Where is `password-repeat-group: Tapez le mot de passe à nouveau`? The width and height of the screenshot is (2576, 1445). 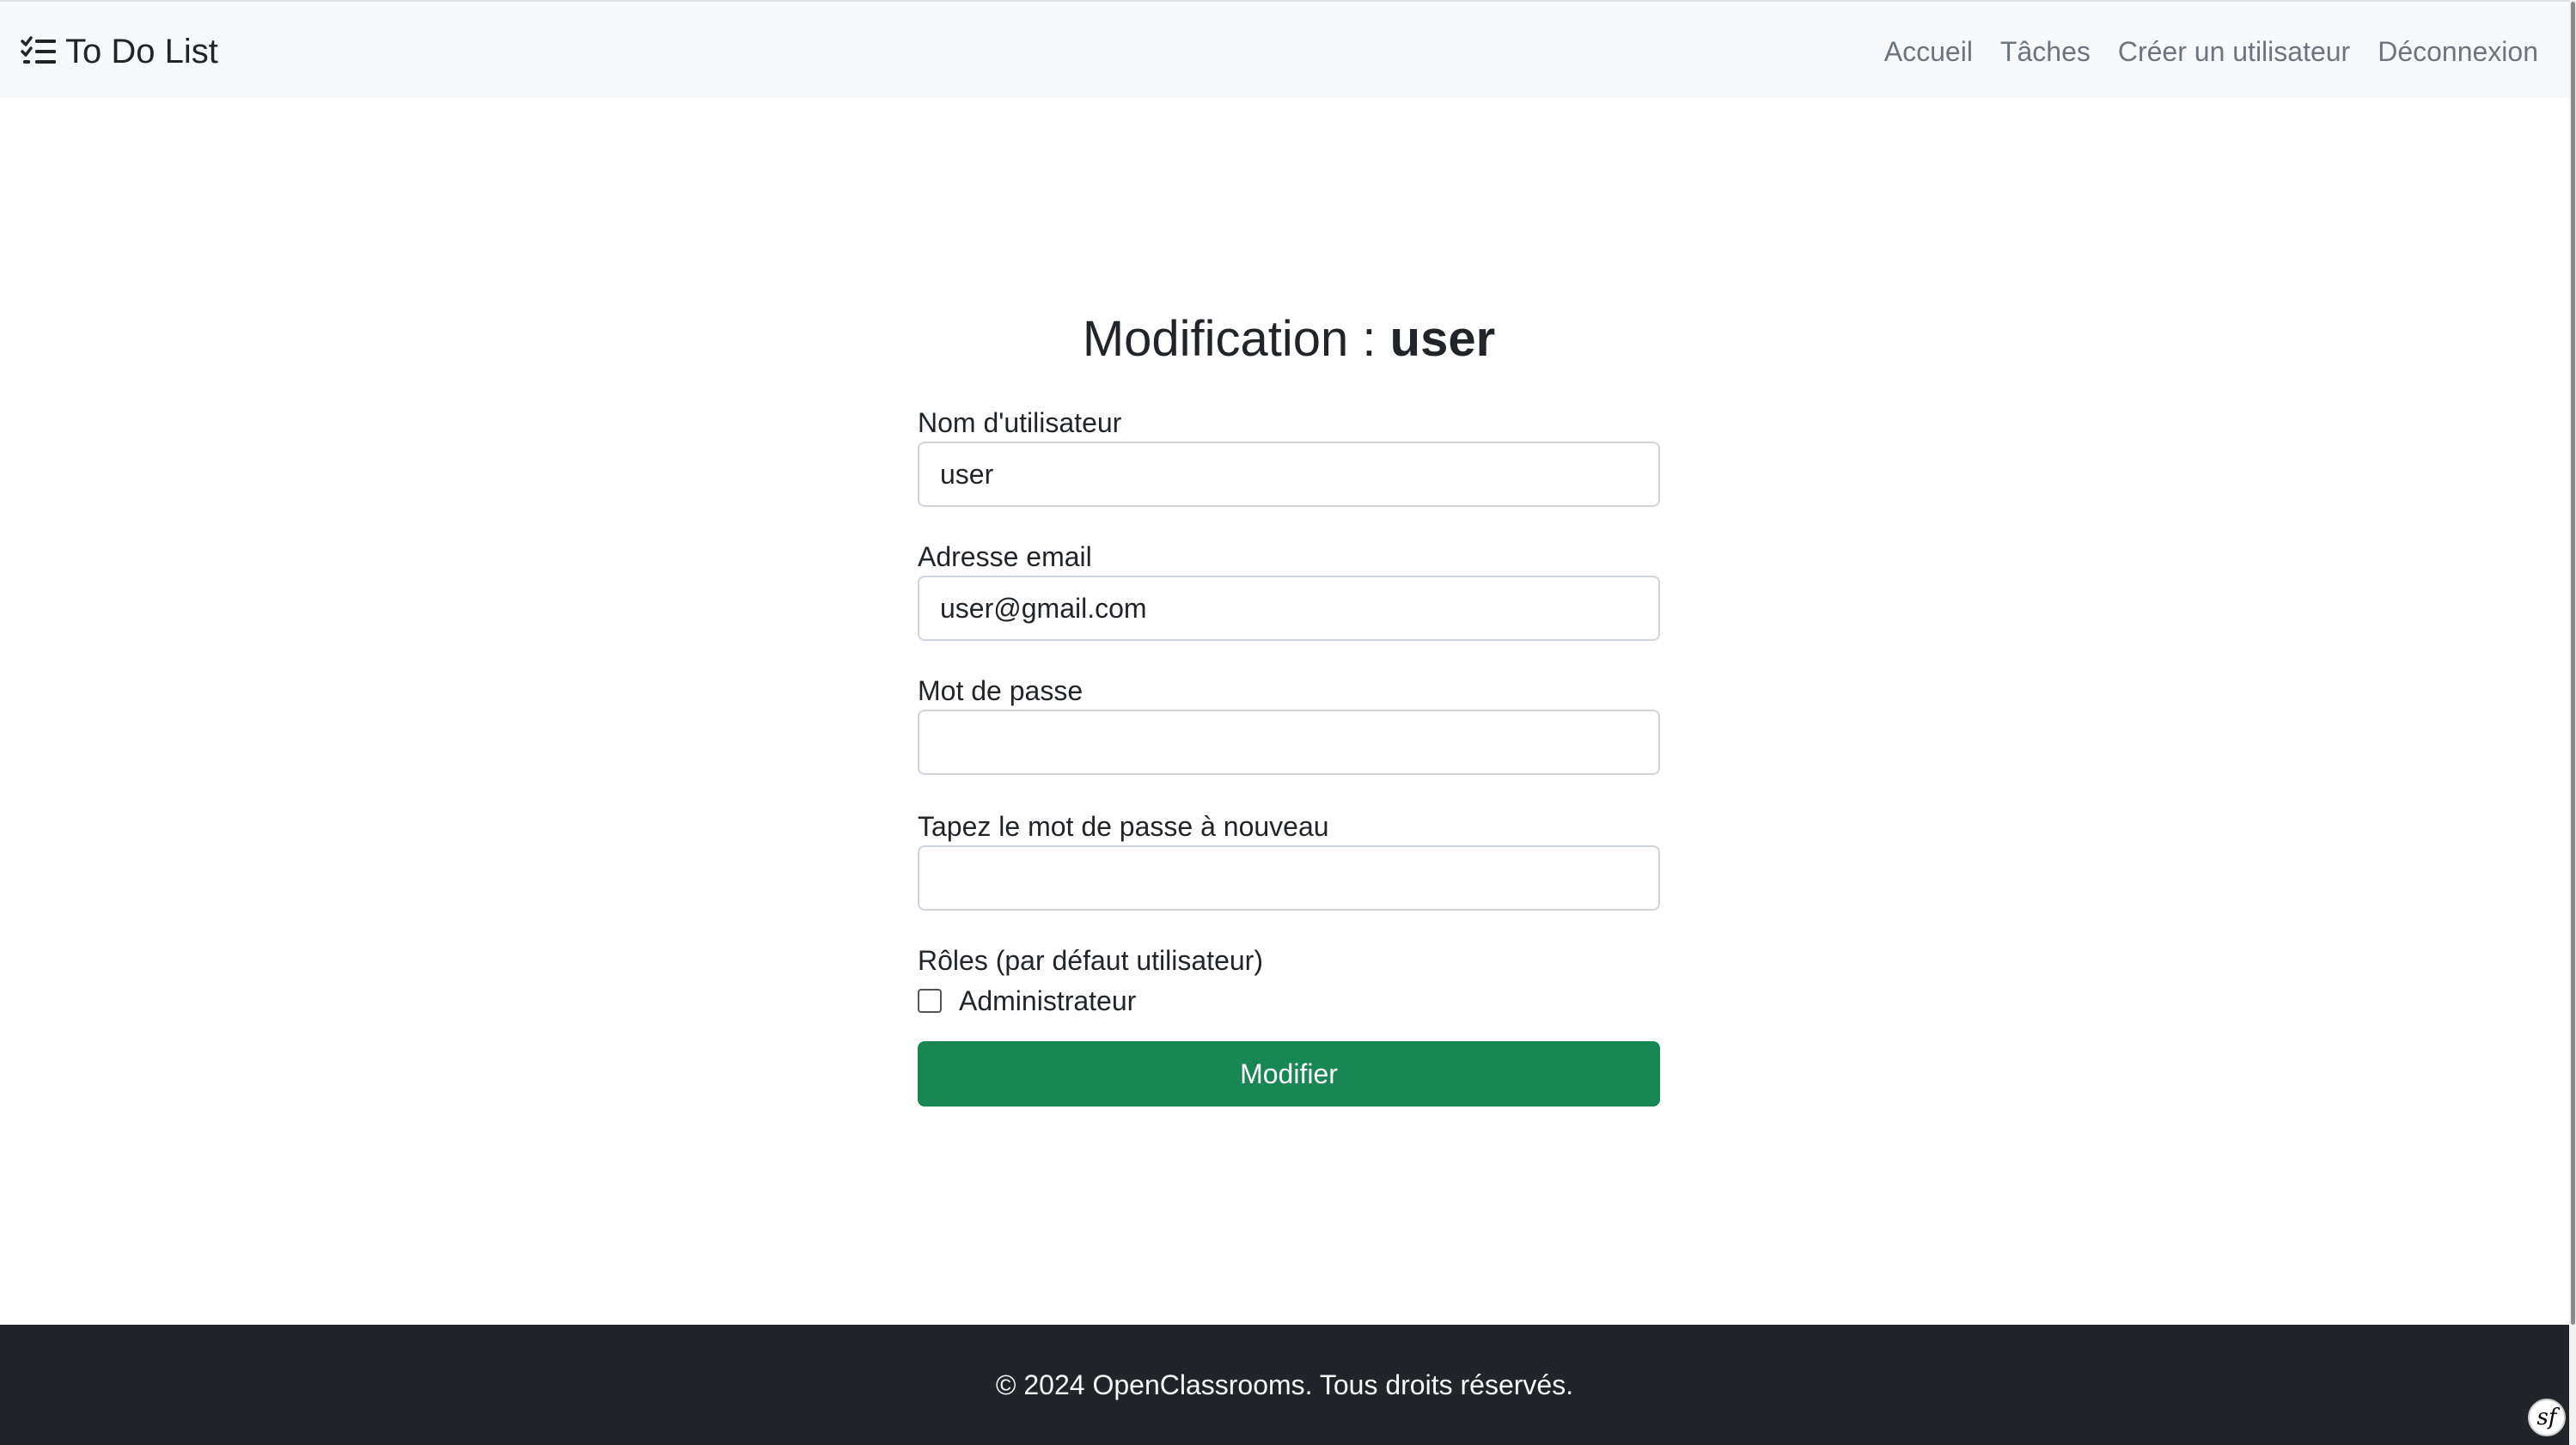
password-repeat-group: Tapez le mot de passe à nouveau is located at coordinates (1289, 859).